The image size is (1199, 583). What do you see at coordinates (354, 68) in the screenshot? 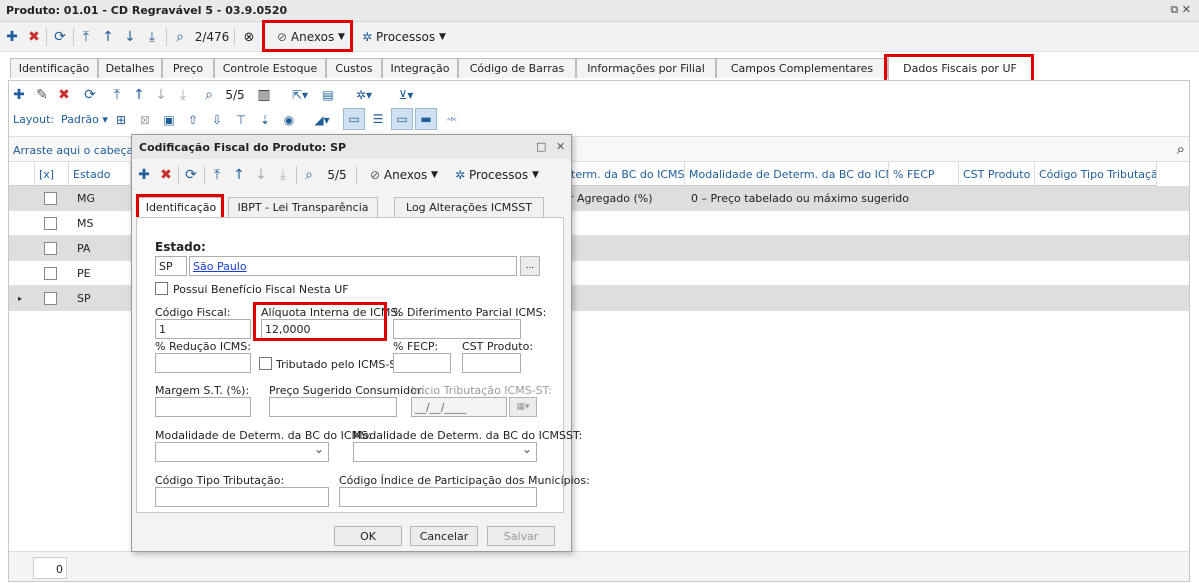
I see `tab-custos: Custos` at bounding box center [354, 68].